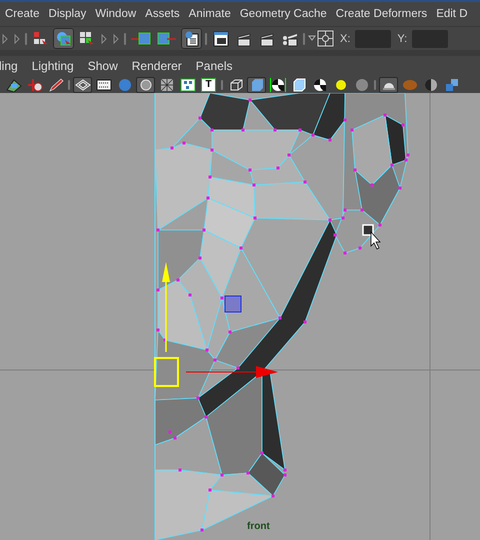 This screenshot has width=480, height=540. What do you see at coordinates (410, 85) in the screenshot?
I see `football-icon` at bounding box center [410, 85].